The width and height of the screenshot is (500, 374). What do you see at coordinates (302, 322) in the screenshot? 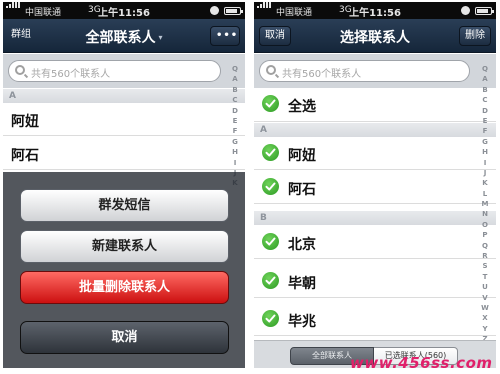
I see `contact-name: 毕兆` at bounding box center [302, 322].